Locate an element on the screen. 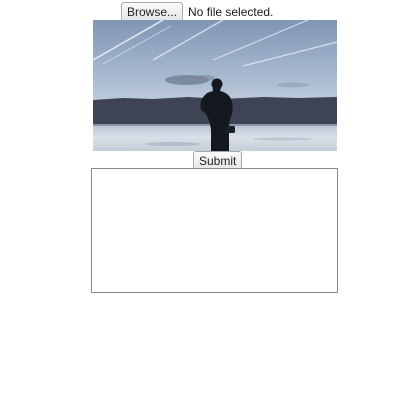 Image resolution: width=420 pixels, height=420 pixels. file-status-text: No file selected. is located at coordinates (231, 11).